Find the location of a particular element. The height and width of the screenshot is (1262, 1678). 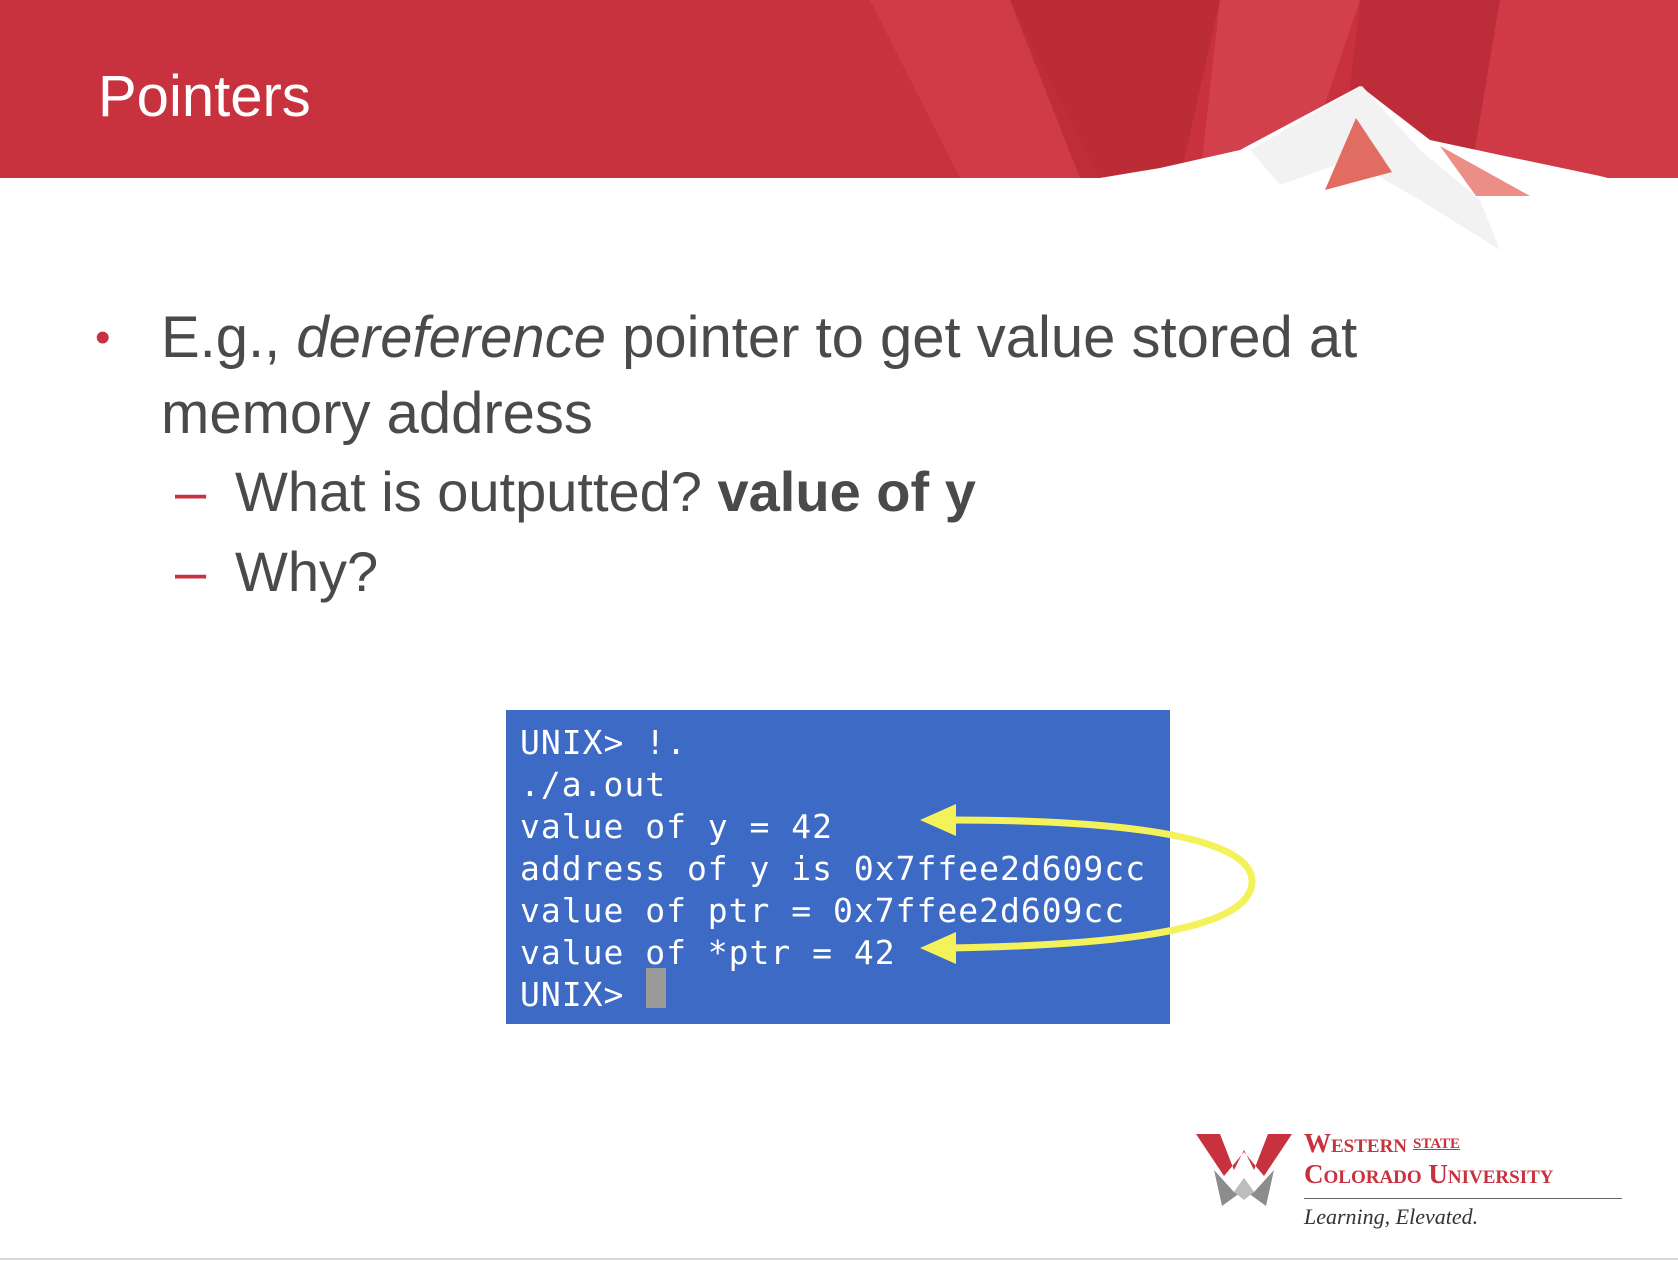

logo-state: STATE is located at coordinates (1436, 1144).